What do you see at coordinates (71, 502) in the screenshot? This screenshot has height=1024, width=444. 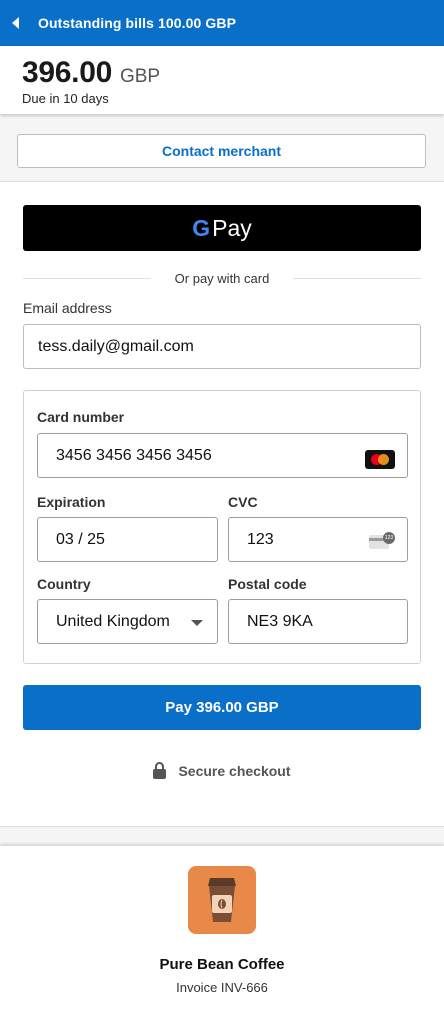 I see `expiration-label: Expiration` at bounding box center [71, 502].